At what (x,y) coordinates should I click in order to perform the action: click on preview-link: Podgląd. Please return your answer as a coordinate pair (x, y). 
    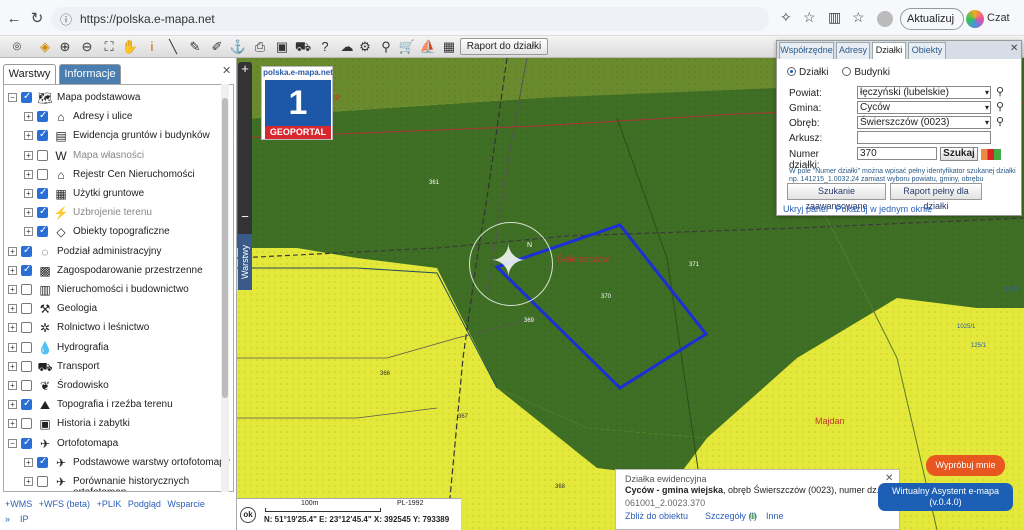
    Looking at the image, I should click on (144, 504).